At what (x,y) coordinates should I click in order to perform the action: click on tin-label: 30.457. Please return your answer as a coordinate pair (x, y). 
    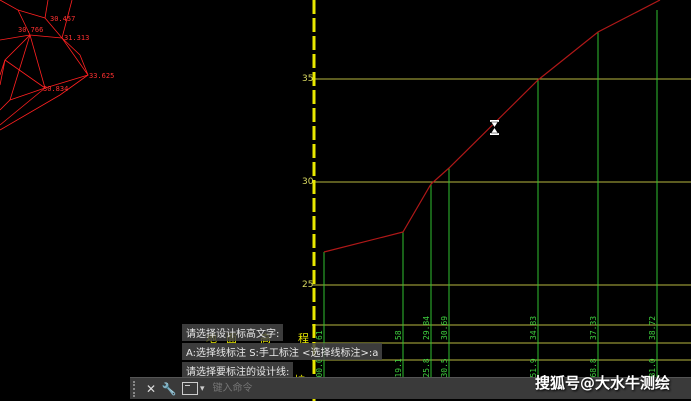
    Looking at the image, I should click on (62, 19).